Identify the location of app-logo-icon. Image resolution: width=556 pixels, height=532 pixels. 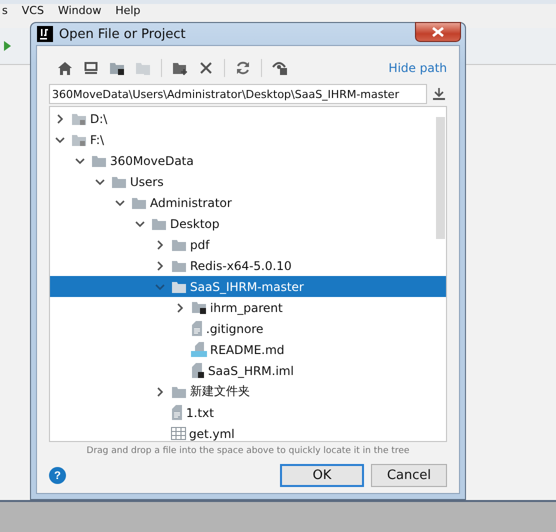
(45, 34).